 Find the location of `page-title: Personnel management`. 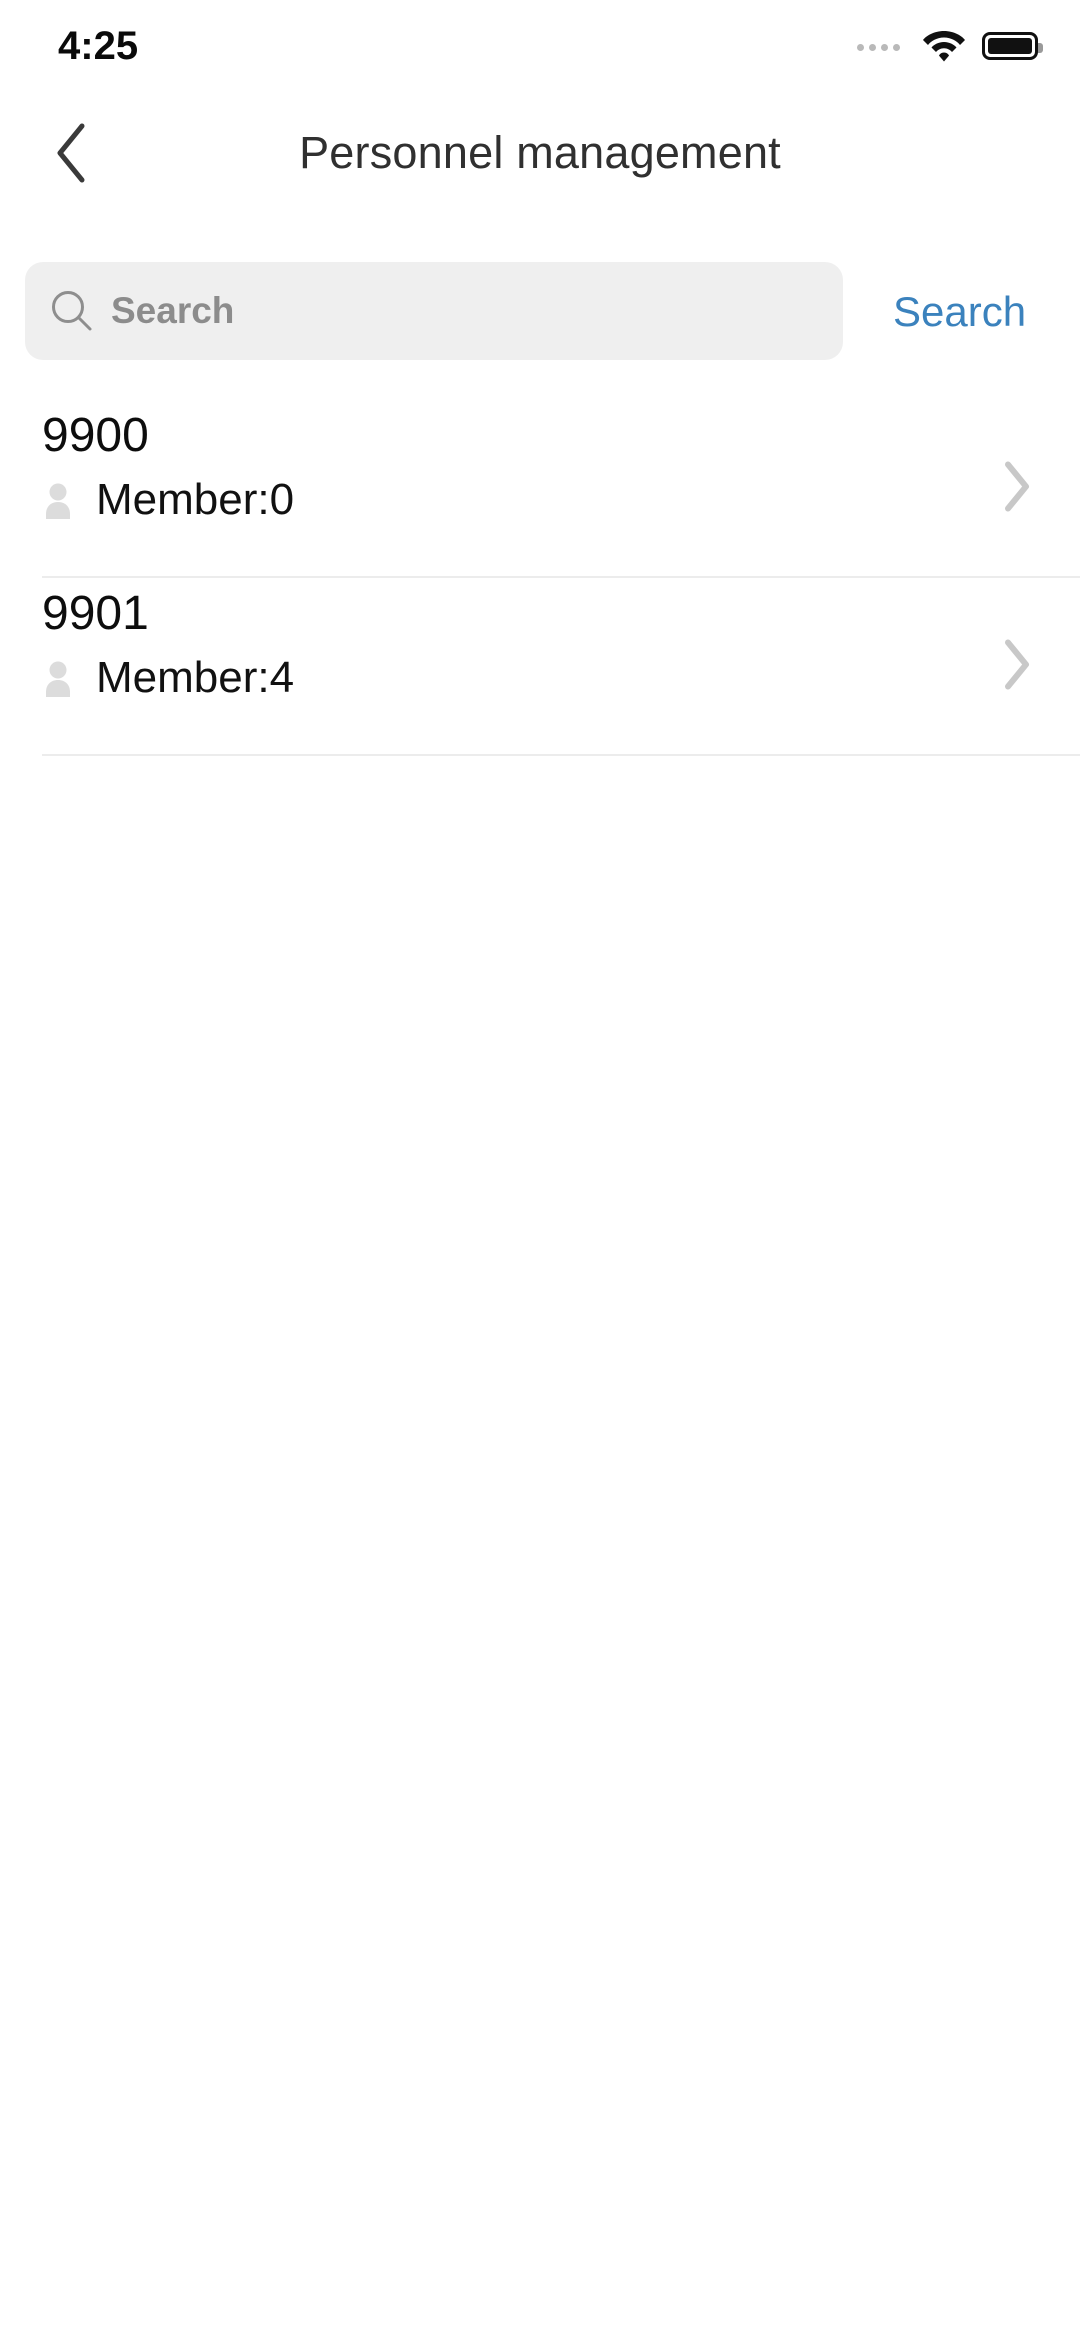

page-title: Personnel management is located at coordinates (540, 152).